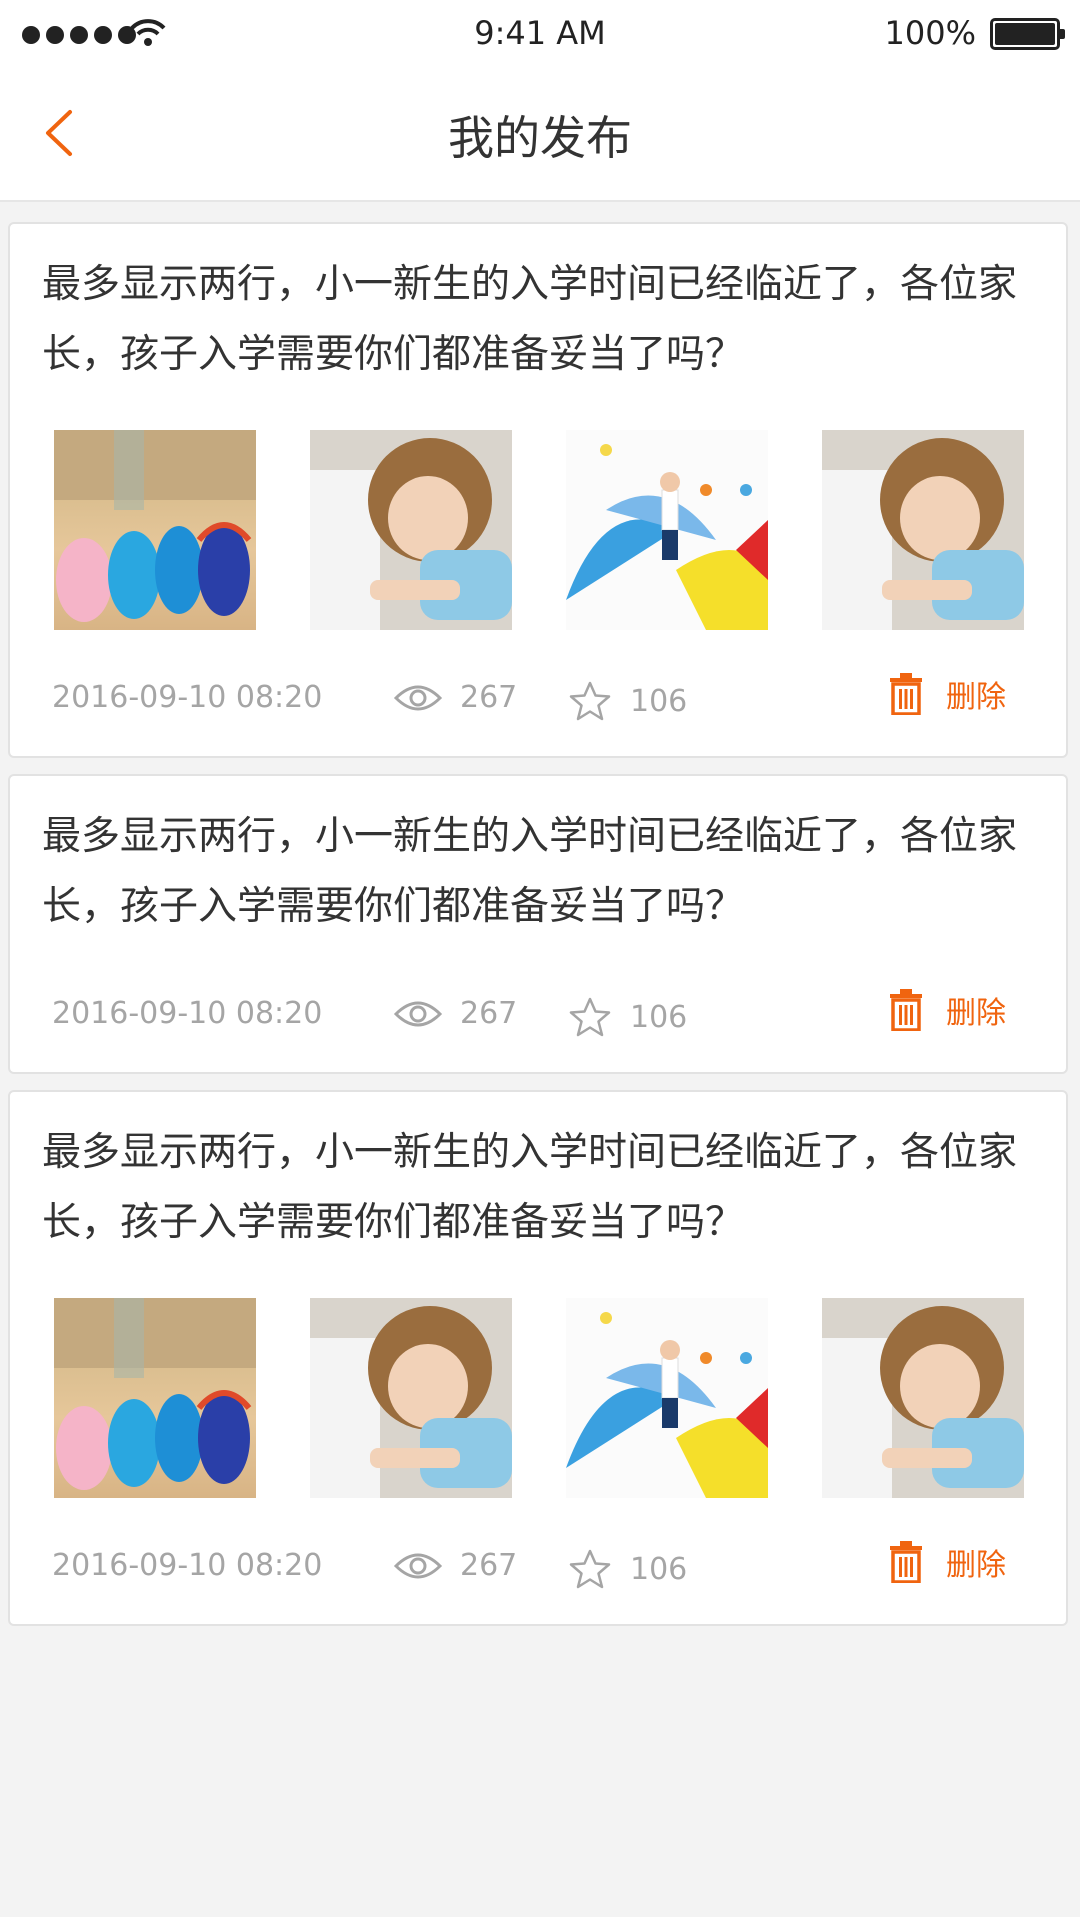  What do you see at coordinates (1027, 34) in the screenshot?
I see `battery-icon` at bounding box center [1027, 34].